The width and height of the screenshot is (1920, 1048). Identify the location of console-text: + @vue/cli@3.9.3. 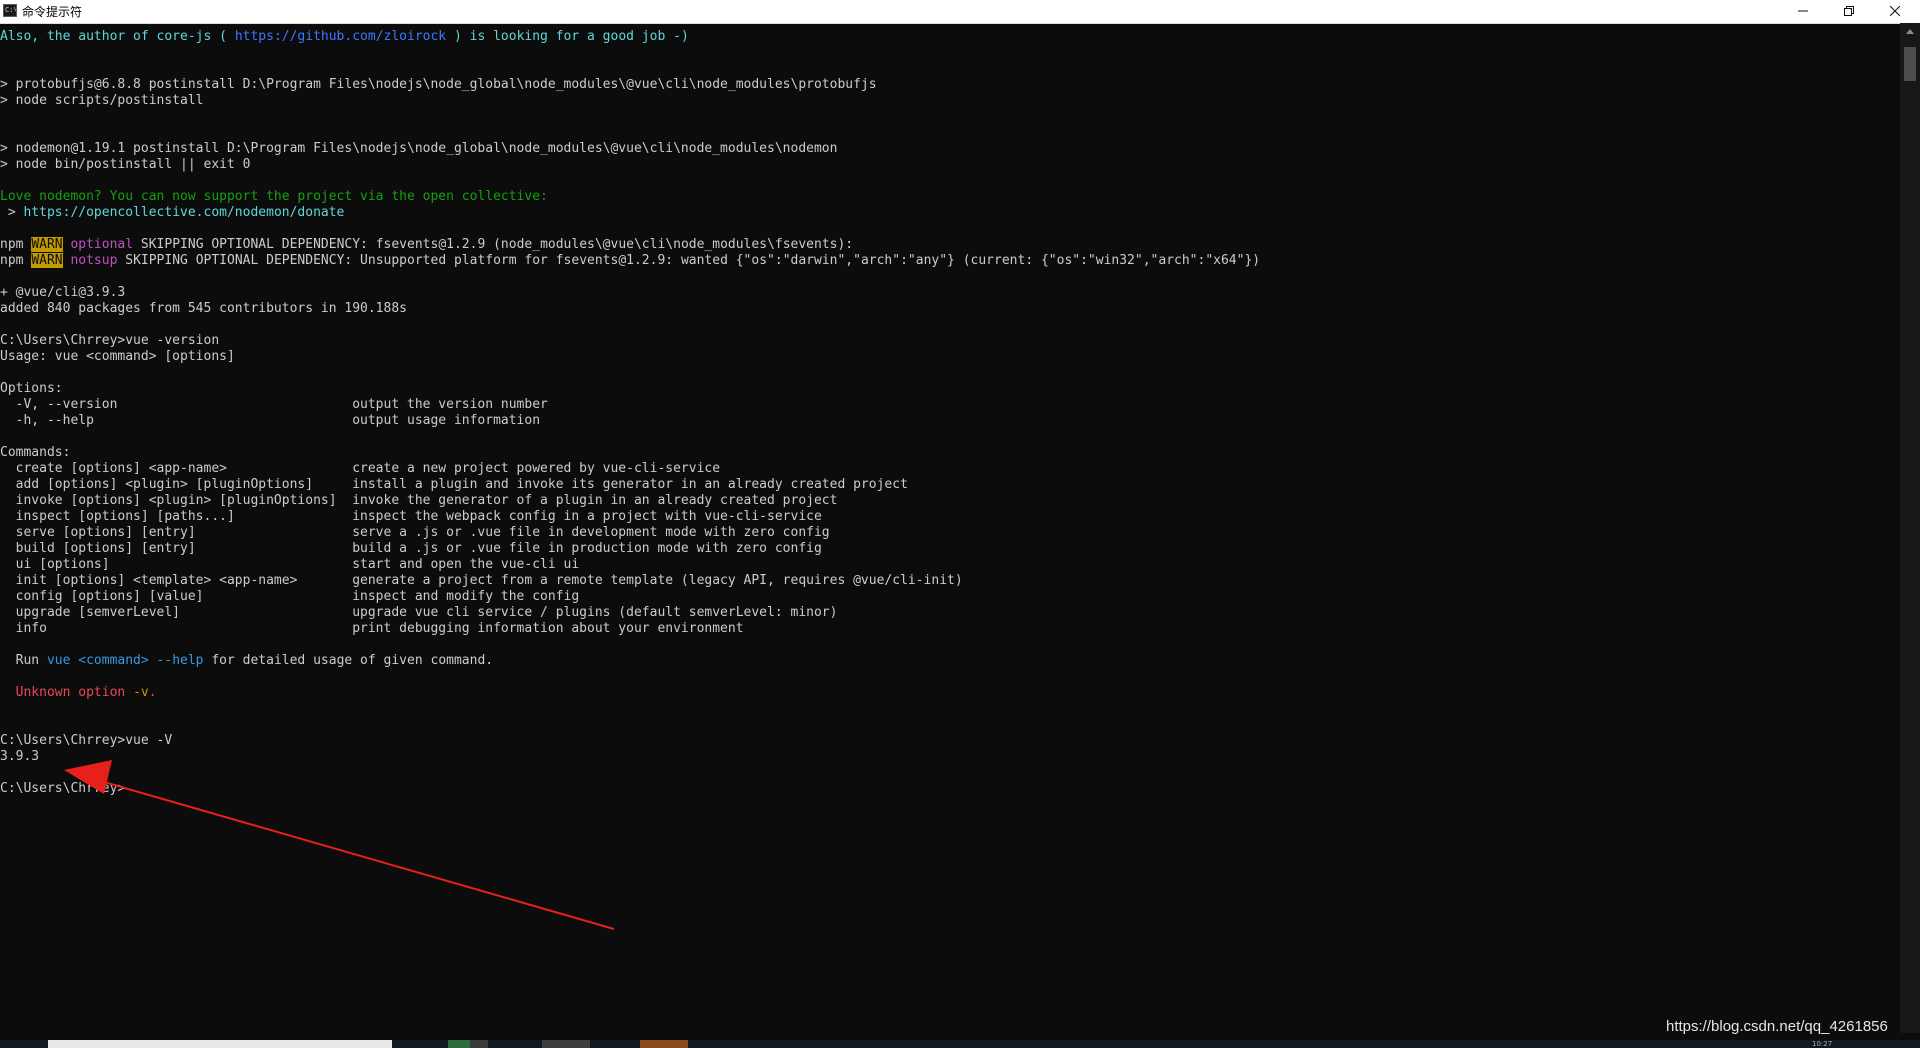
(63, 292).